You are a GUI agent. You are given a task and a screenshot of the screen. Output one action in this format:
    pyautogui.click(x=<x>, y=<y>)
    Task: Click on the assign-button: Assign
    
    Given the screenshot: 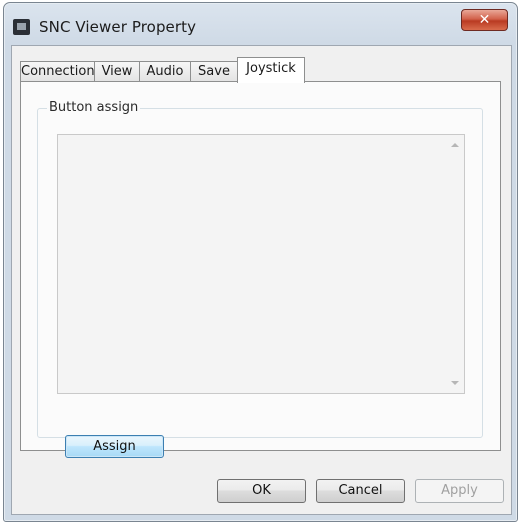 What is the action you would take?
    pyautogui.click(x=114, y=446)
    